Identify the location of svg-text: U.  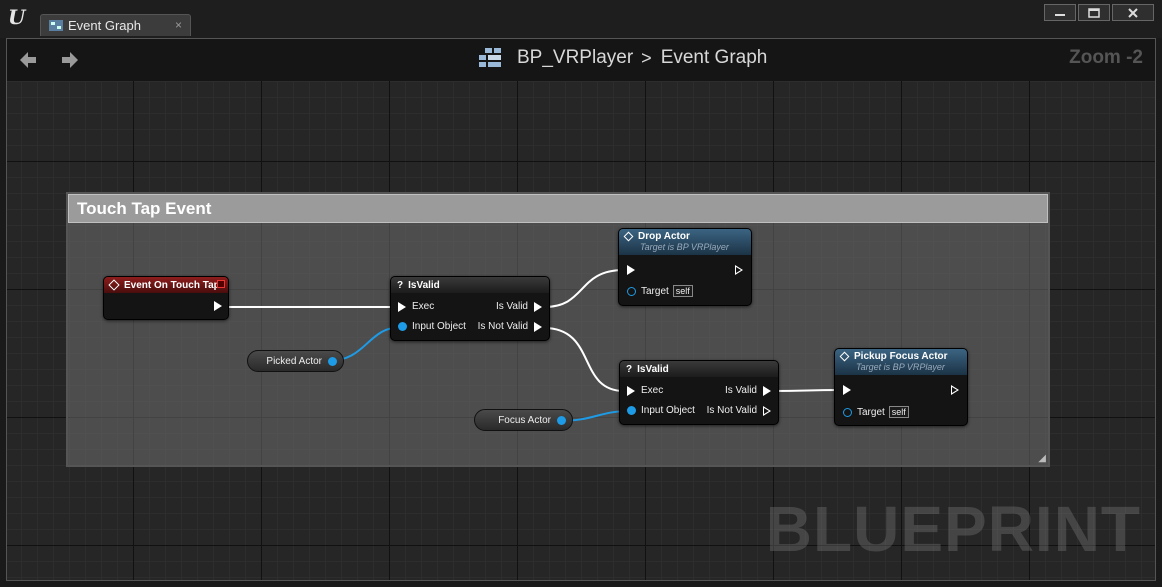
(17, 17).